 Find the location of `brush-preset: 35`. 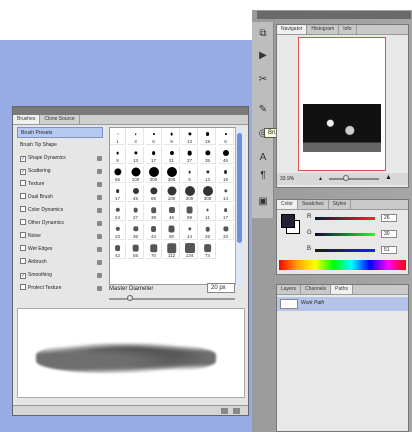

brush-preset: 35 is located at coordinates (208, 155).